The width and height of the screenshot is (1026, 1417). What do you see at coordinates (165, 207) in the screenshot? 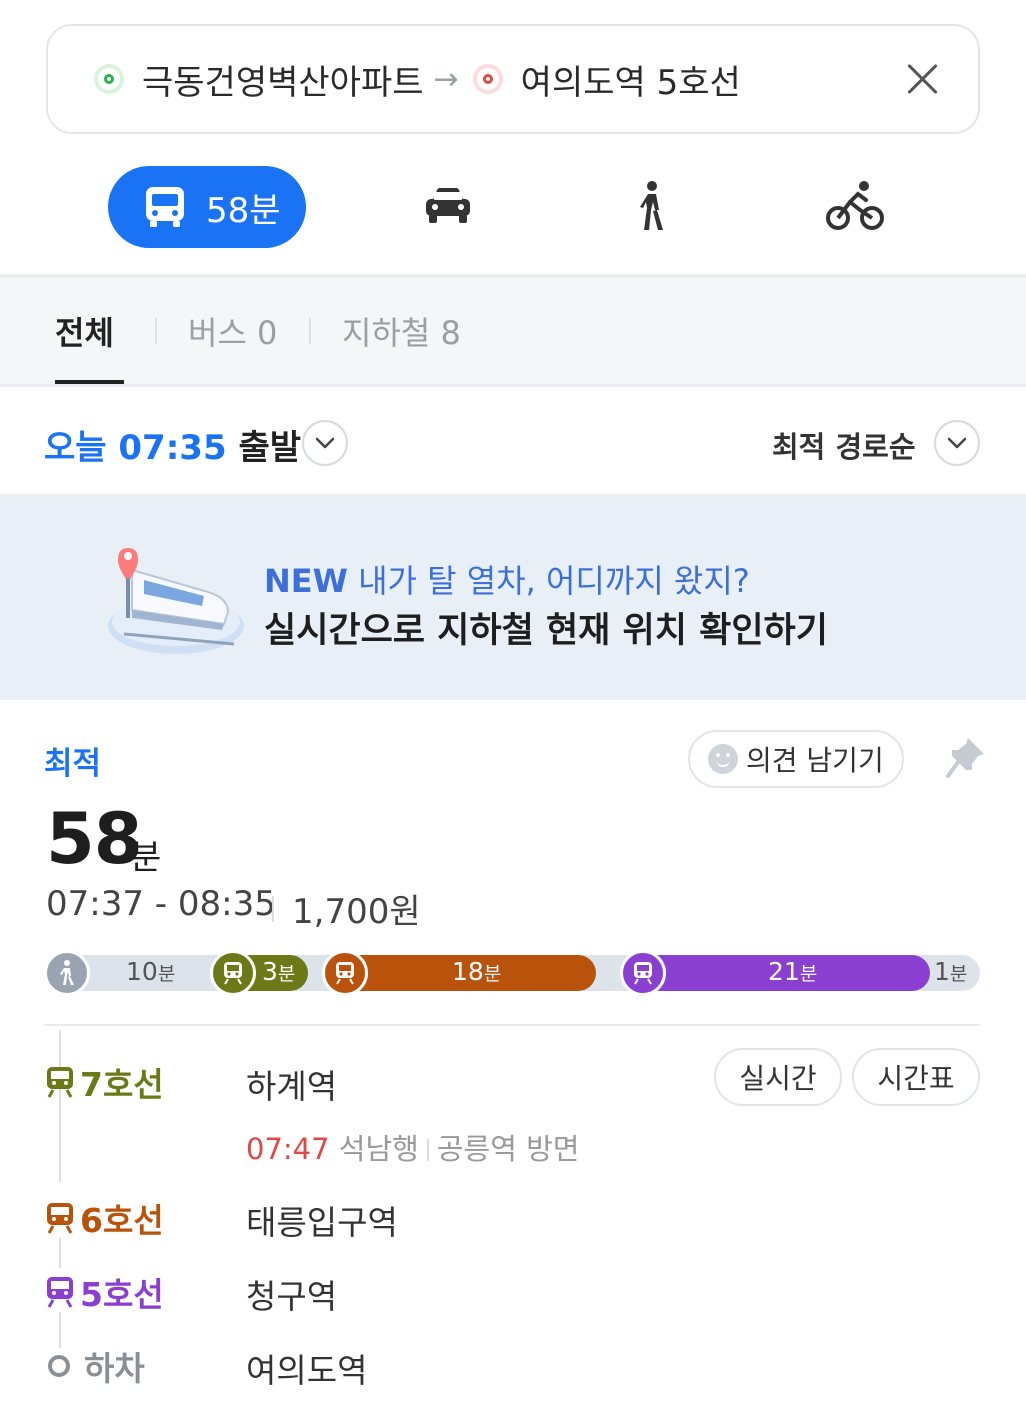
I see `bus-icon` at bounding box center [165, 207].